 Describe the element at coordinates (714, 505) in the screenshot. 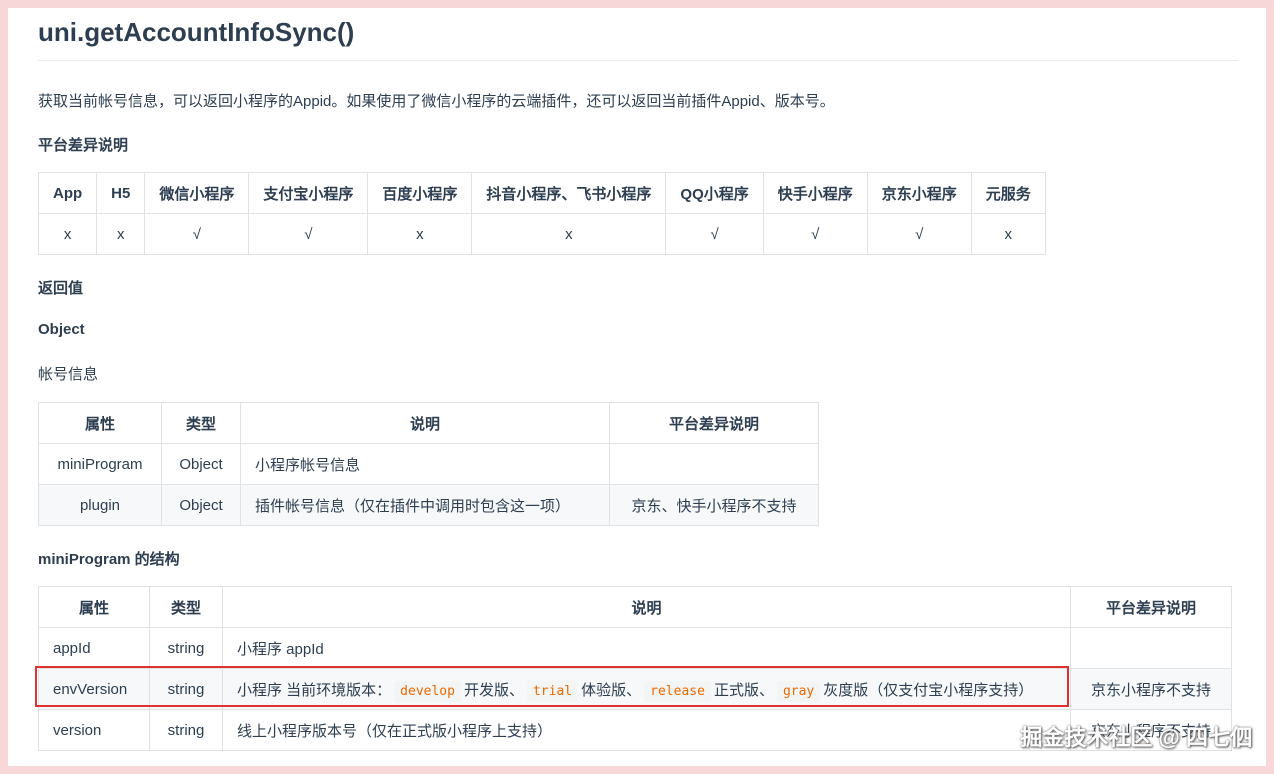

I see `cell-platform: 京东、快手小程序不支持` at that location.